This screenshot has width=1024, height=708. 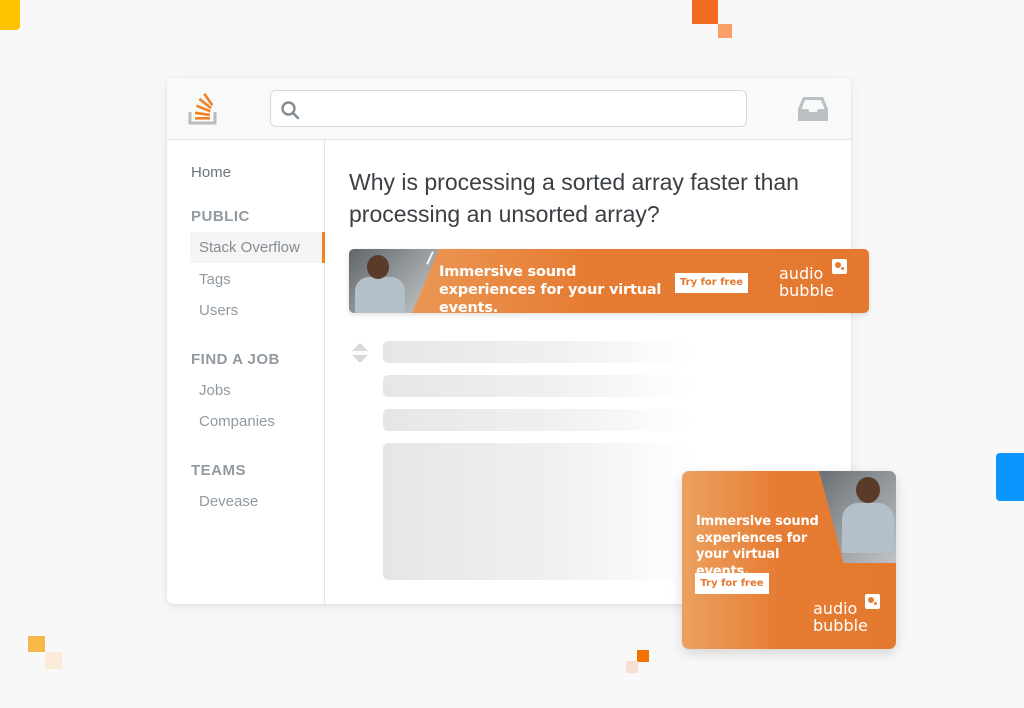 What do you see at coordinates (211, 172) in the screenshot?
I see `sidebar-item-home: Home` at bounding box center [211, 172].